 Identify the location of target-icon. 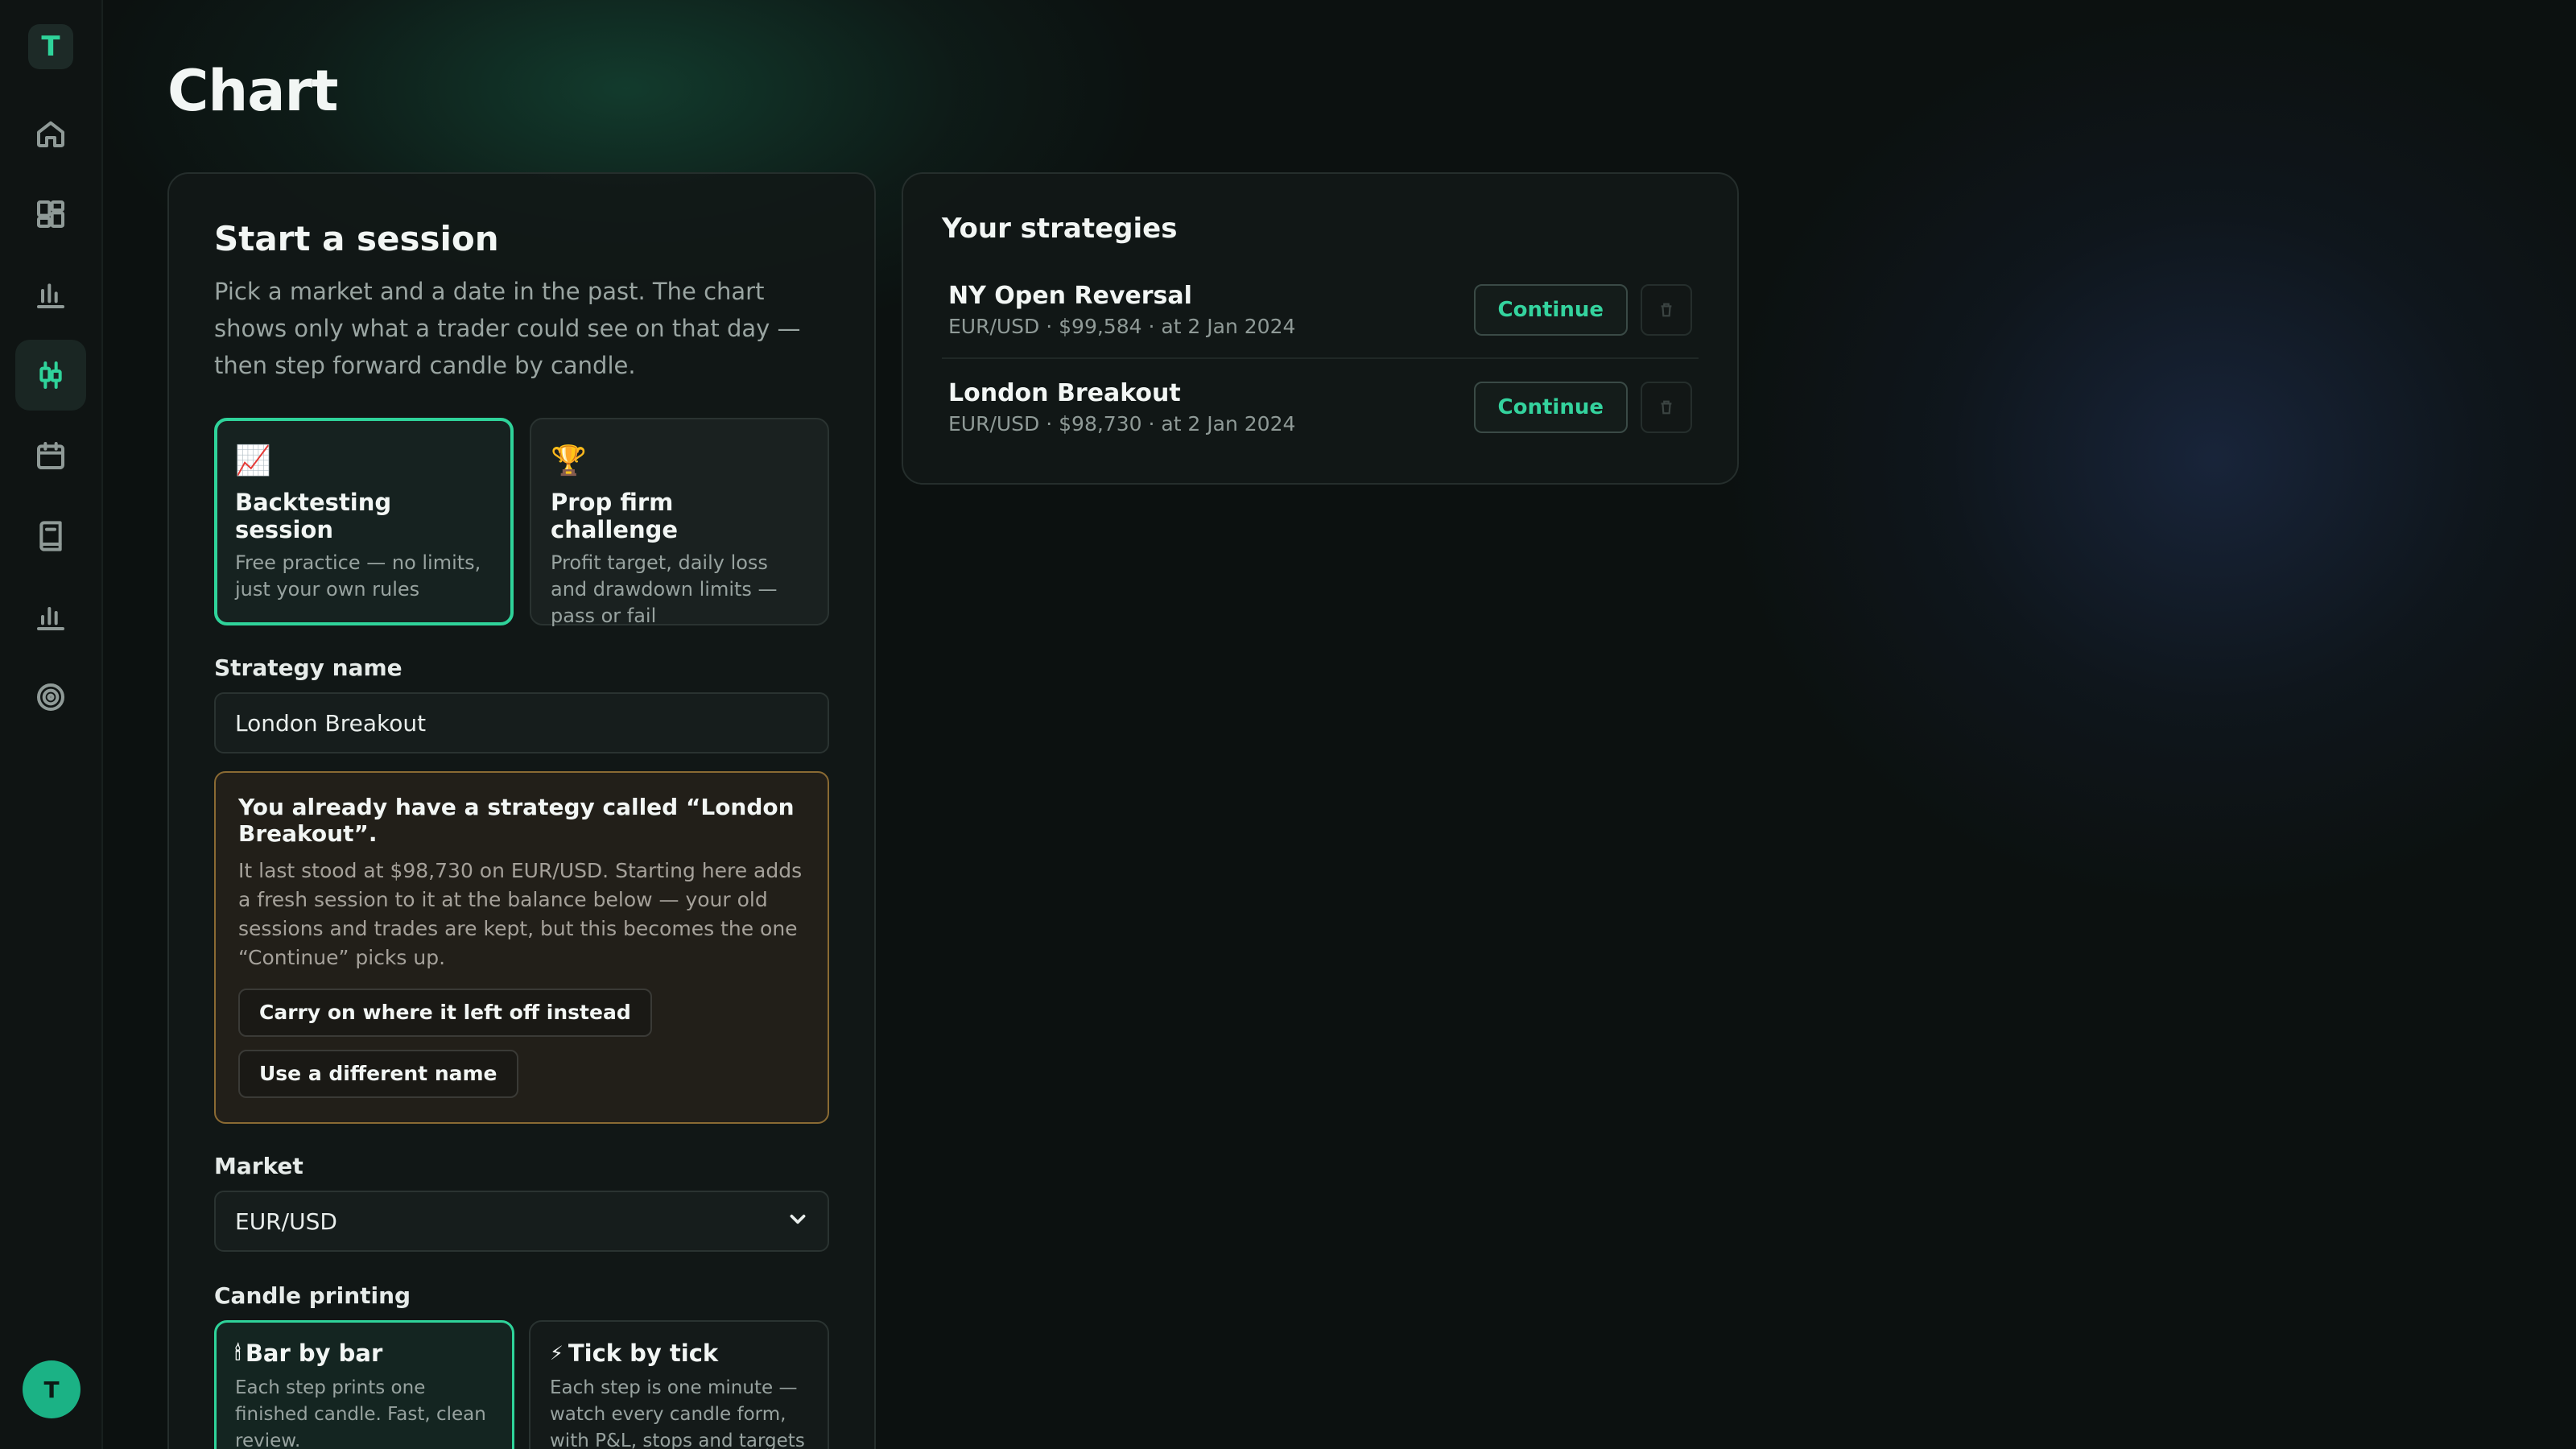
(50, 697).